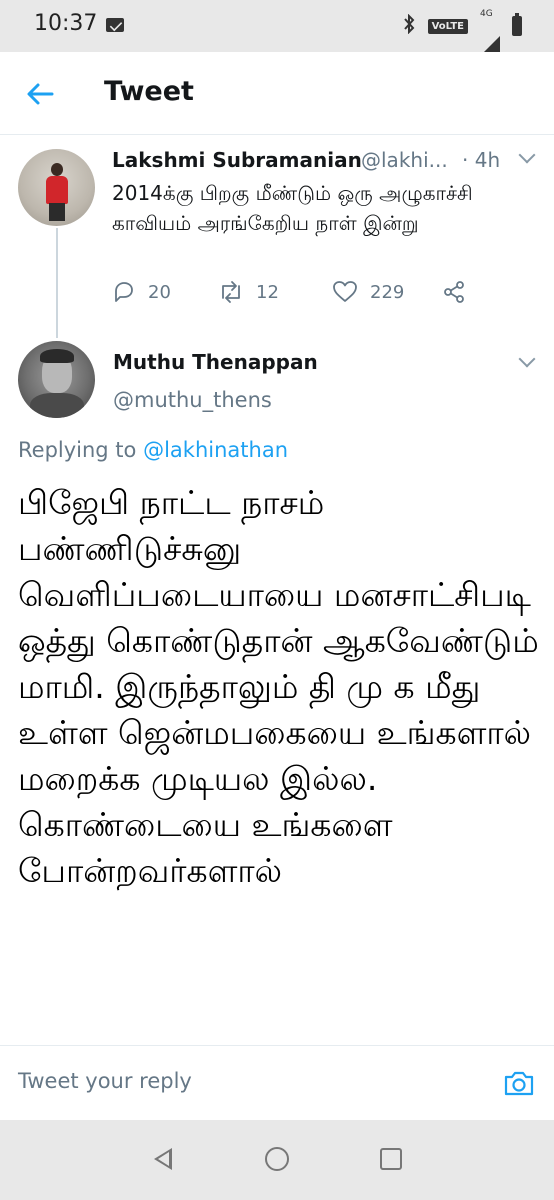 The height and width of the screenshot is (1200, 554). I want to click on reply-input: Tweet your reply, so click(105, 1081).